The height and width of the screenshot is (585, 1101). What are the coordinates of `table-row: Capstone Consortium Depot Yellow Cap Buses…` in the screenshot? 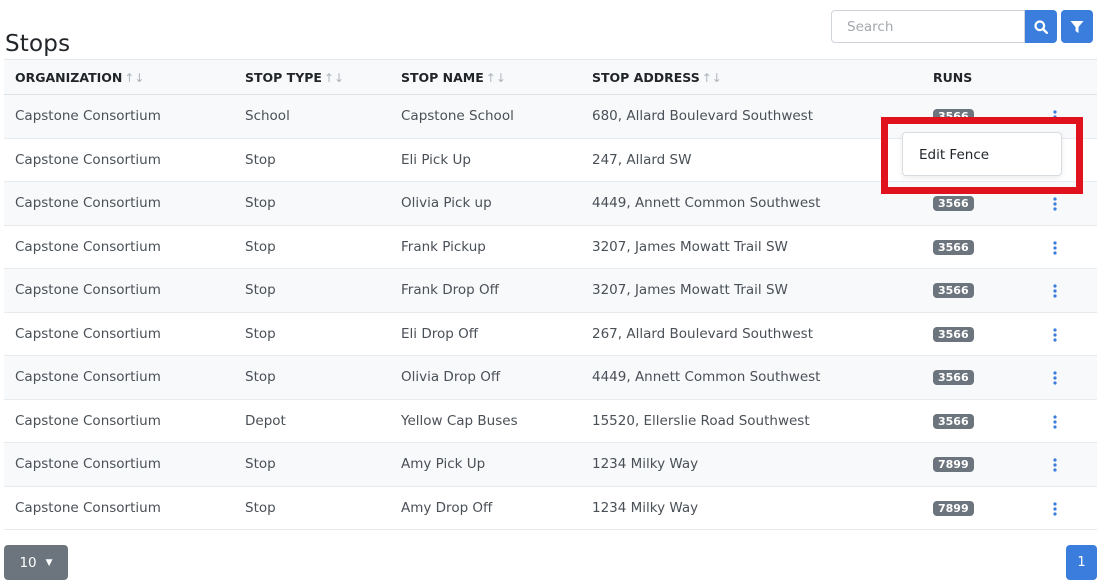 It's located at (550, 421).